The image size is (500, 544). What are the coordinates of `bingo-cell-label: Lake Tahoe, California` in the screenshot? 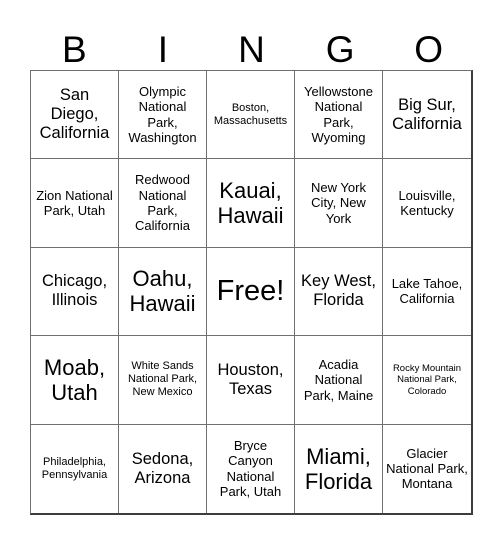 It's located at (427, 291).